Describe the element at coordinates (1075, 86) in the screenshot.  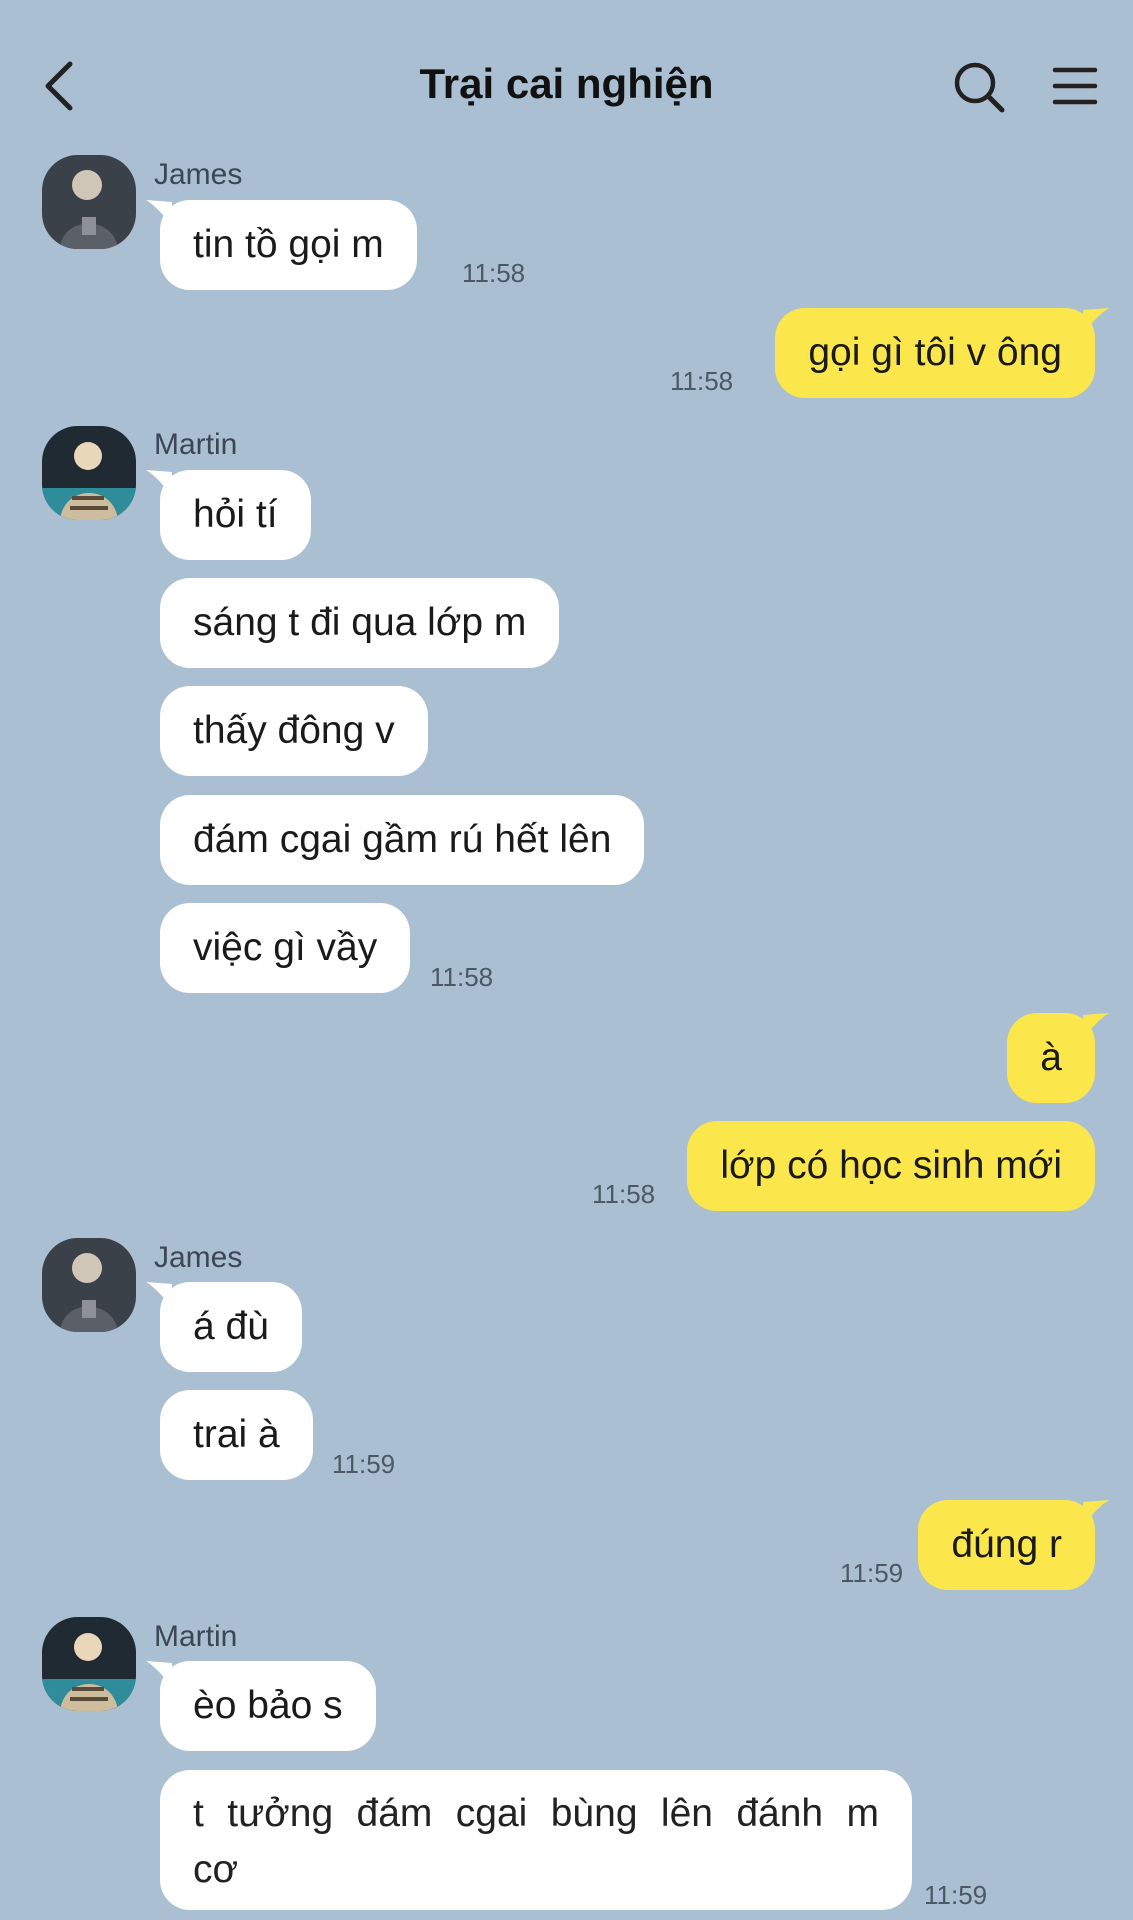
I see `hamburger-menu-icon` at that location.